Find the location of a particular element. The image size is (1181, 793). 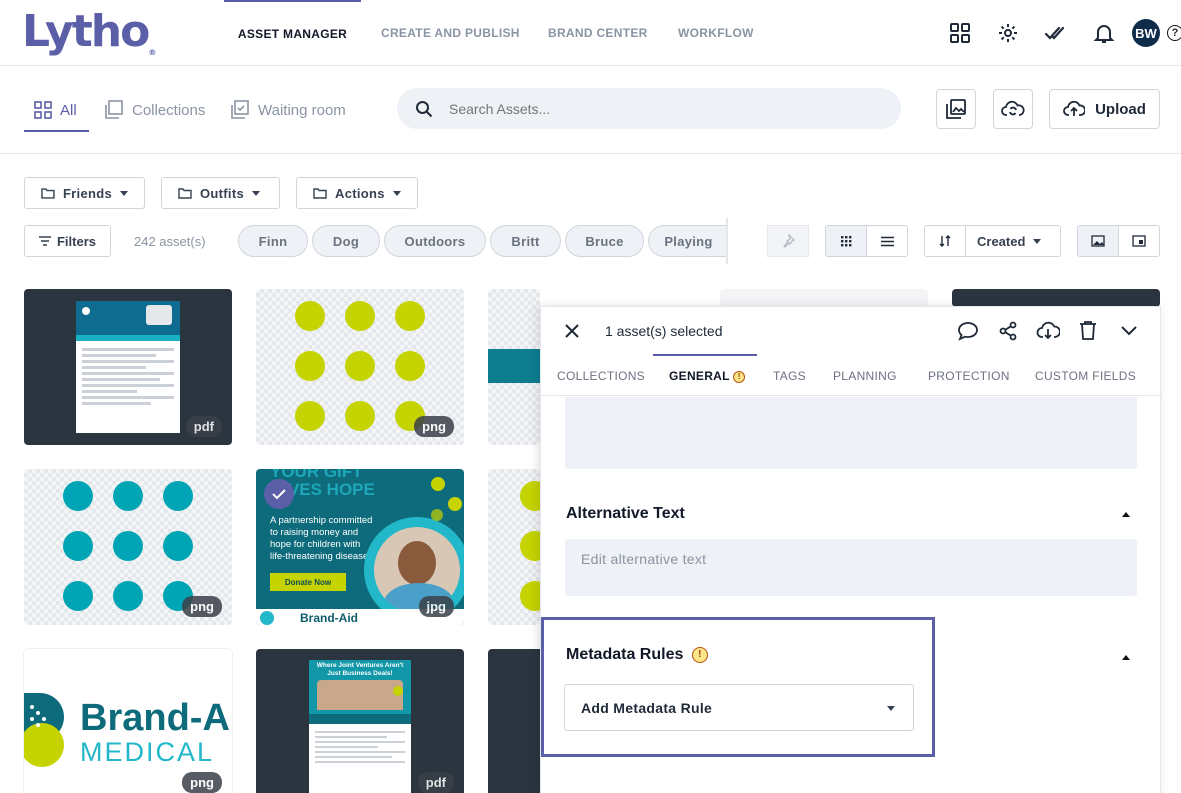

asset-card-pdf: pdf is located at coordinates (128, 367).